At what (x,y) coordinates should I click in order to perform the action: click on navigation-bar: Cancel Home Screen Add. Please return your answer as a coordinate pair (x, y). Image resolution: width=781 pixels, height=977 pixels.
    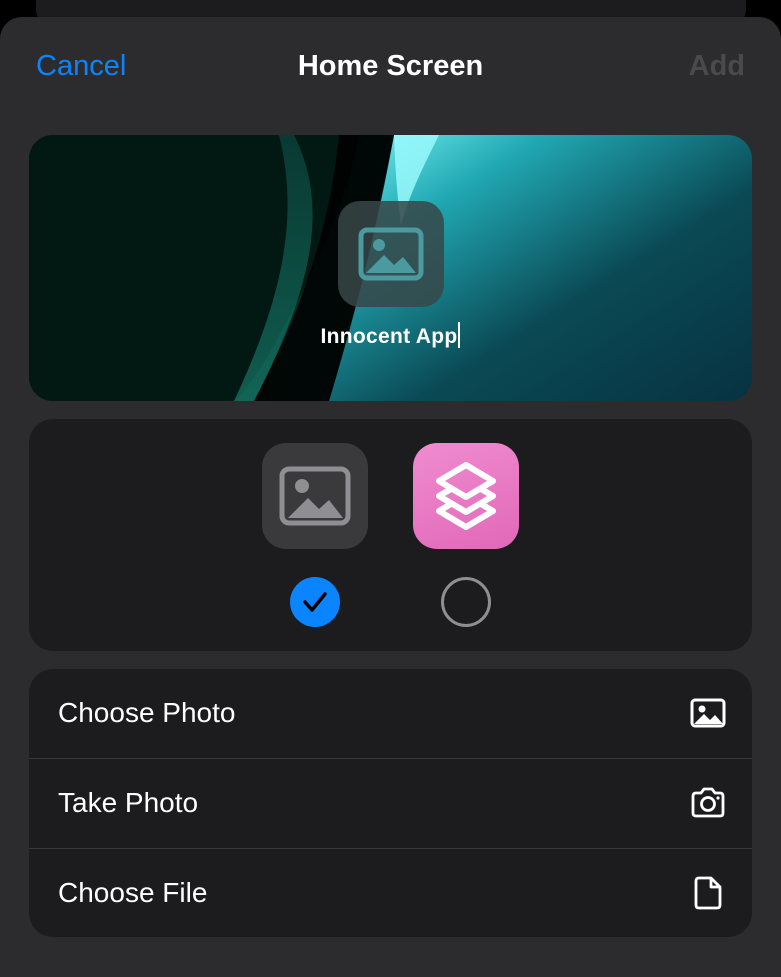
    Looking at the image, I should click on (390, 67).